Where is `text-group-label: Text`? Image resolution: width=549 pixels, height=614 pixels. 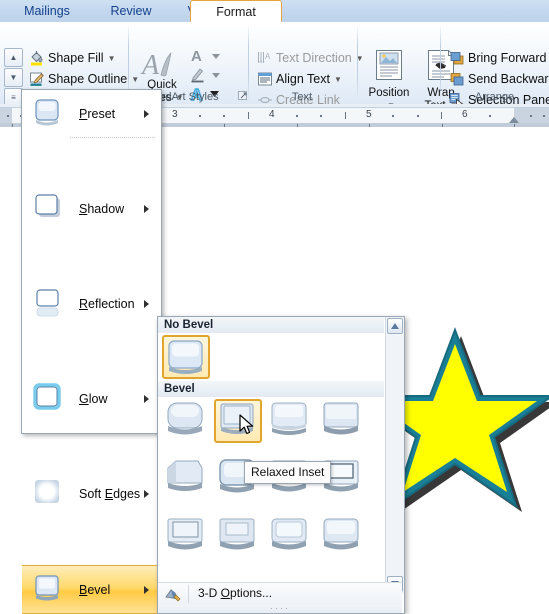
text-group-label: Text is located at coordinates (302, 97).